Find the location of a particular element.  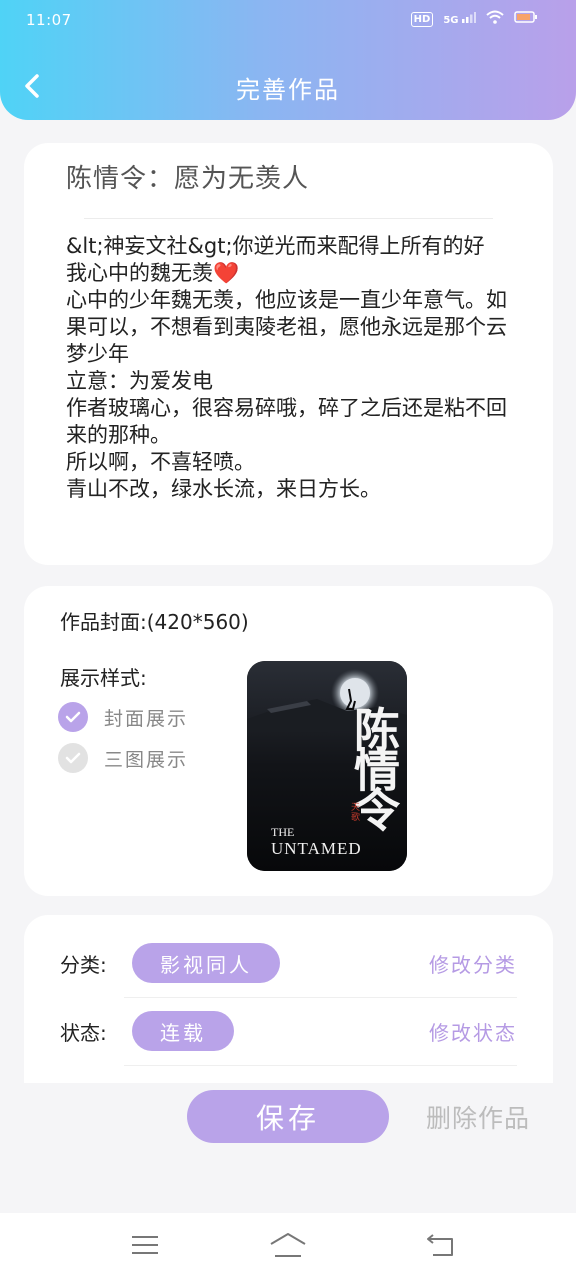

option-cover-display: 封面展示 is located at coordinates (123, 717).